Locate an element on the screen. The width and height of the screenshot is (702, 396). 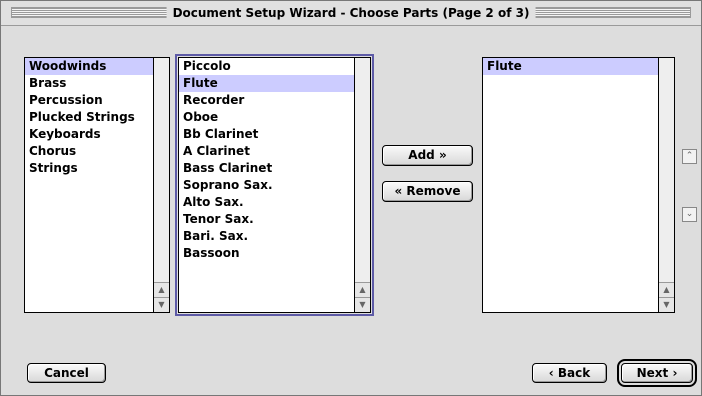
add-button: Add » is located at coordinates (427, 155).